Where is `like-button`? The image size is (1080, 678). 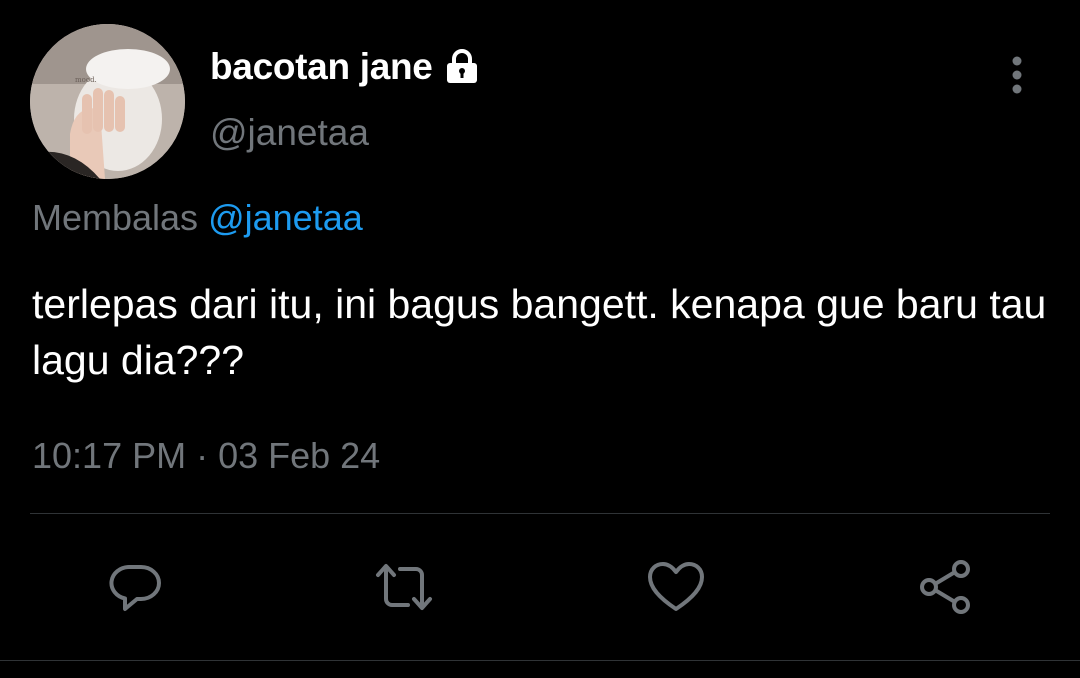
like-button is located at coordinates (676, 587).